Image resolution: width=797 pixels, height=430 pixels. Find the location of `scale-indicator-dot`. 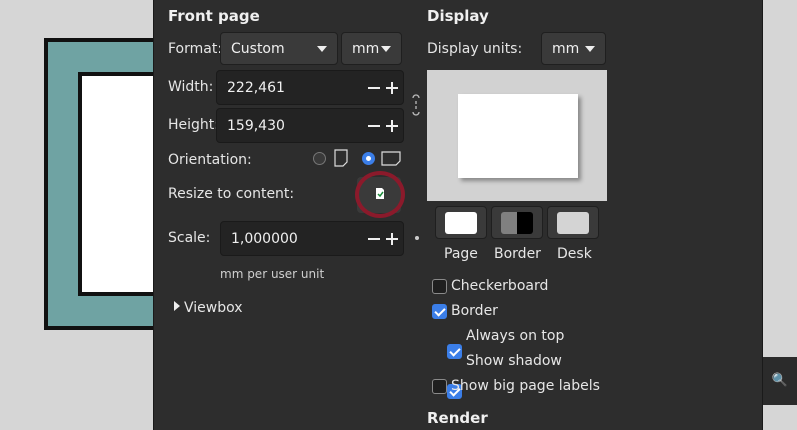

scale-indicator-dot is located at coordinates (417, 238).